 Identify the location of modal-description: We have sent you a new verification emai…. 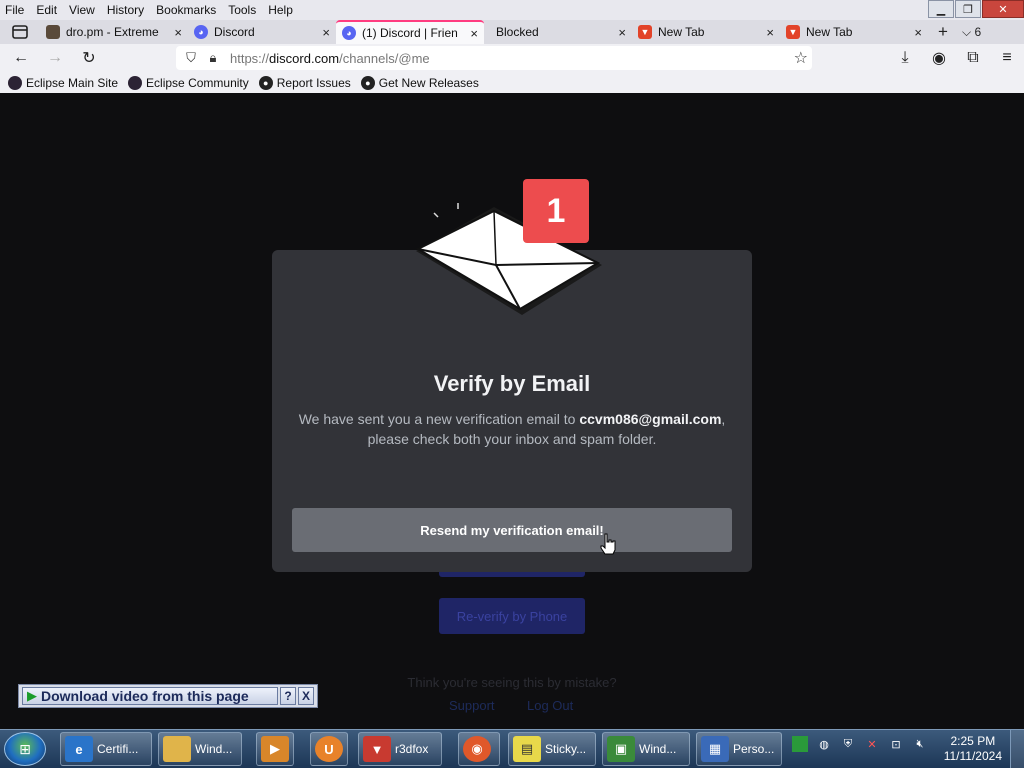
(512, 429).